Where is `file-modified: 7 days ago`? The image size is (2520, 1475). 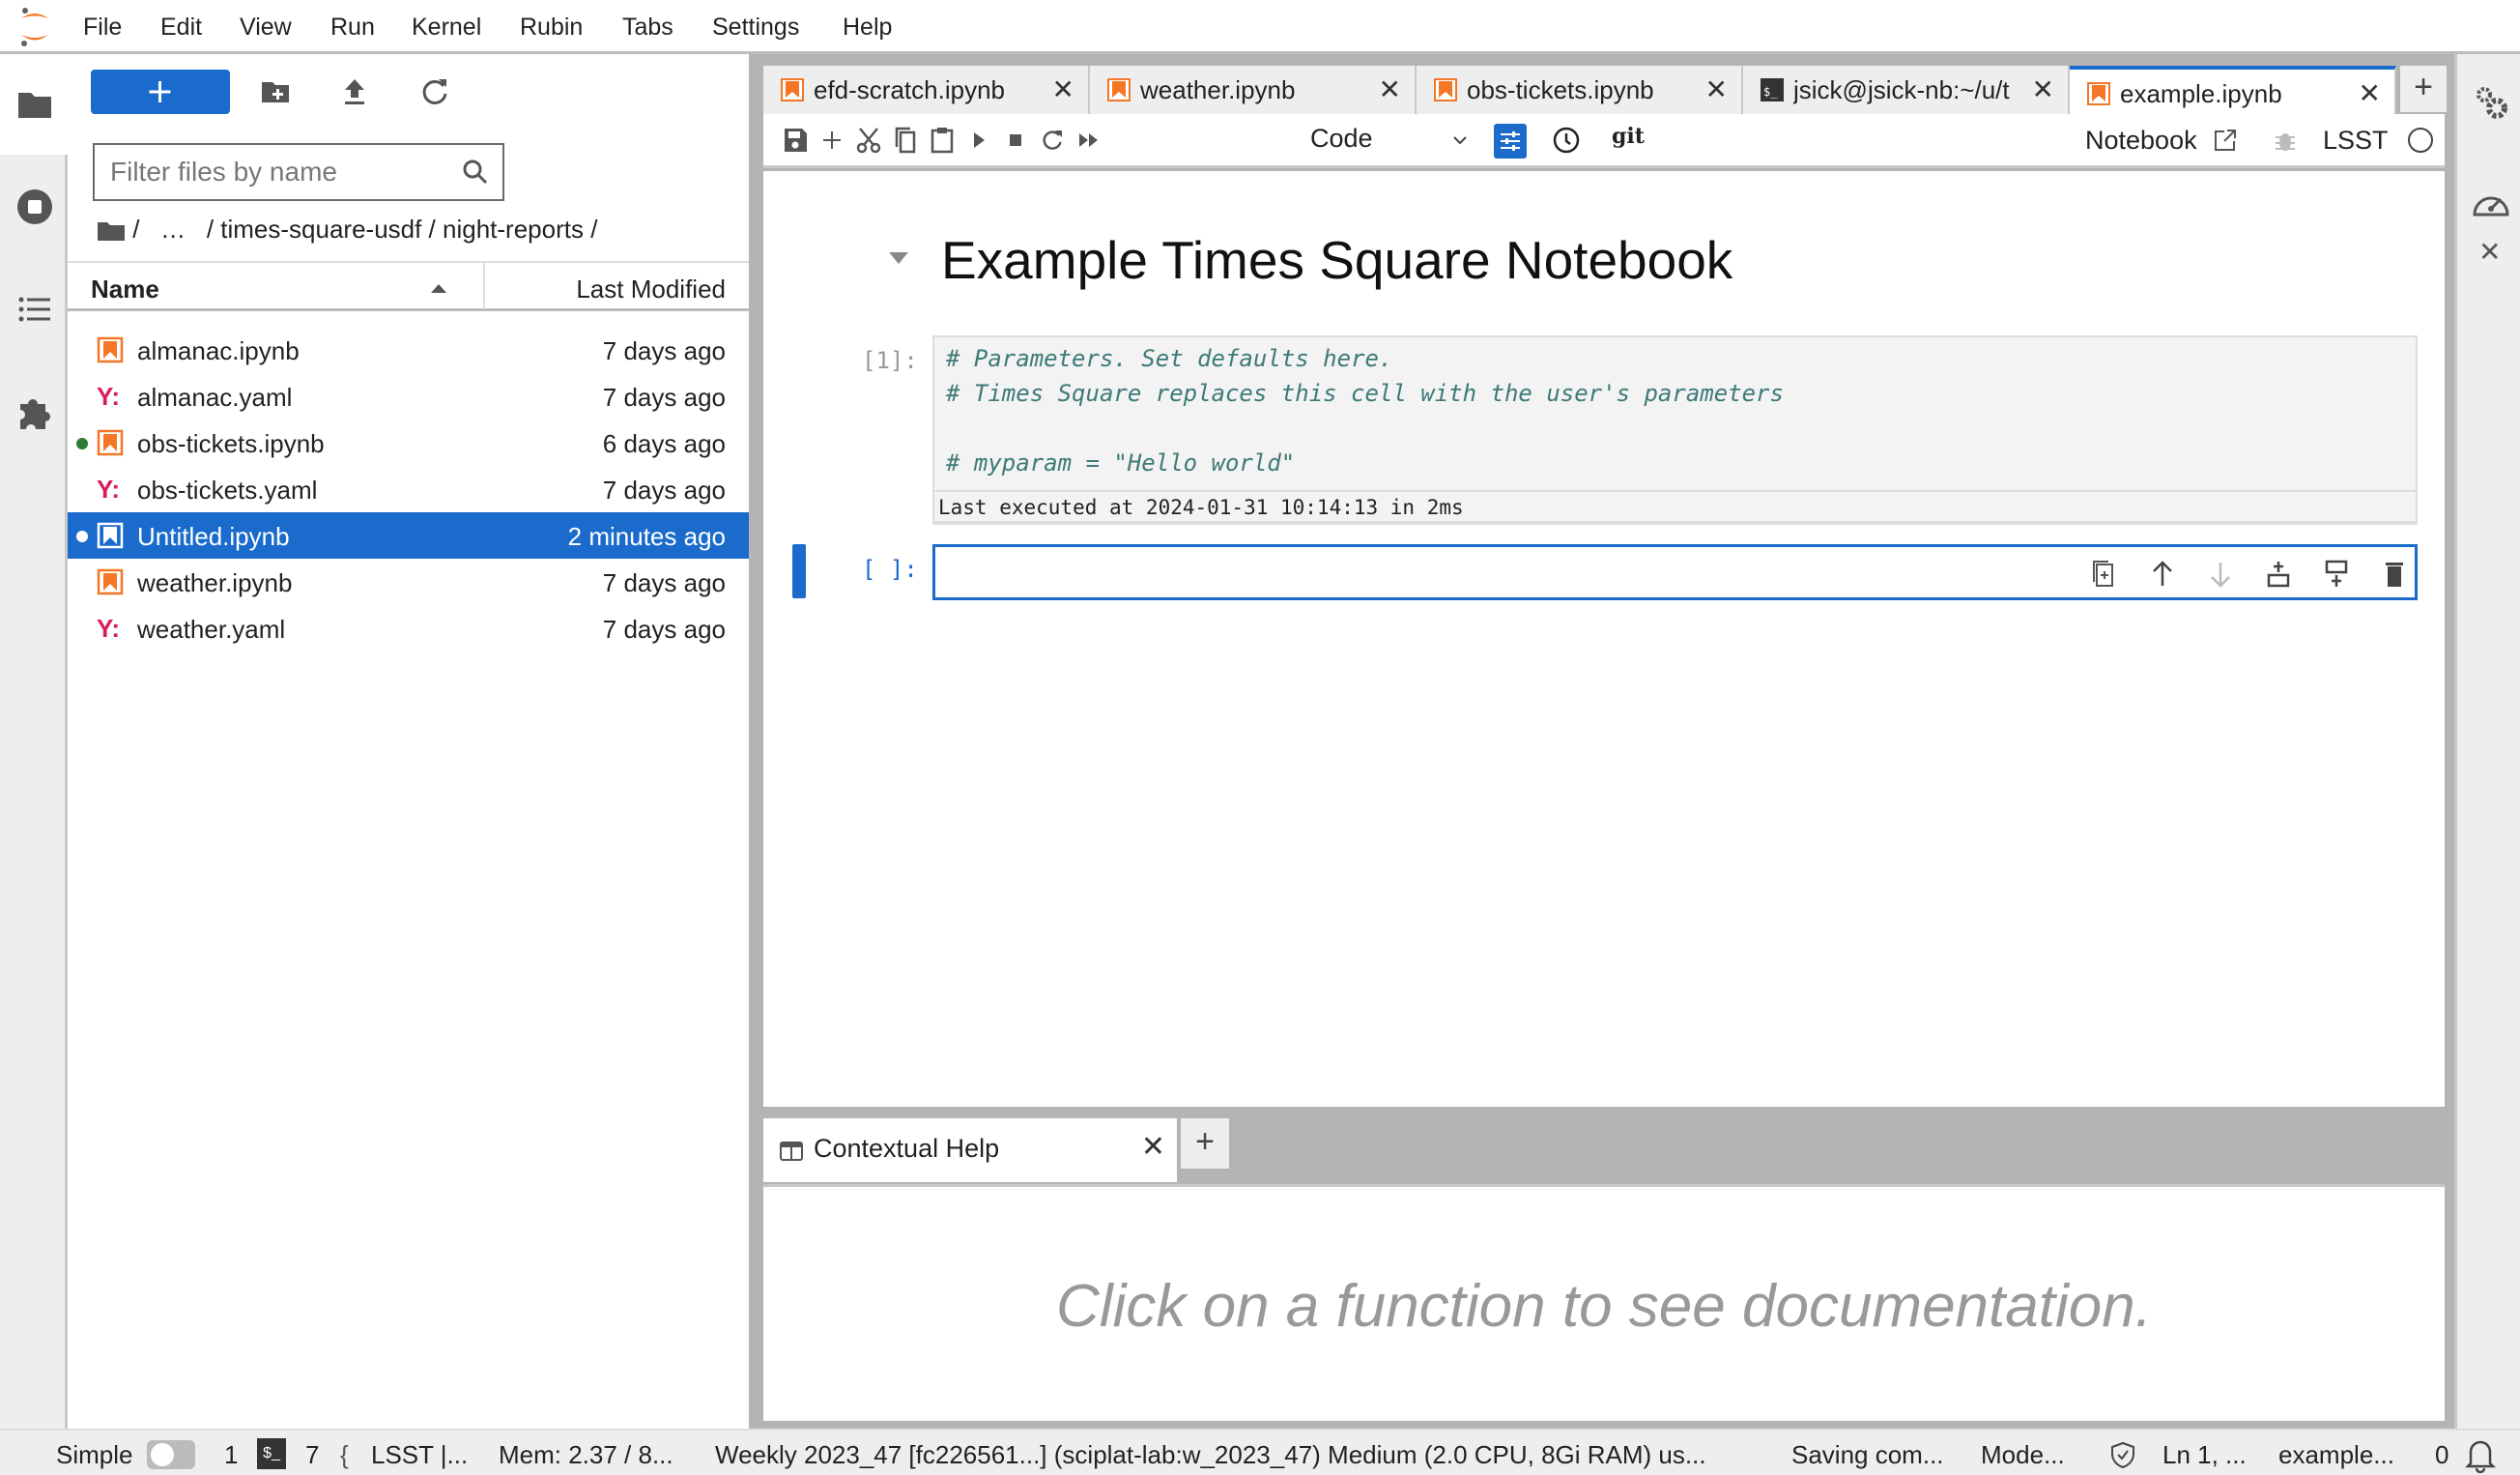
file-modified: 7 days ago is located at coordinates (664, 397).